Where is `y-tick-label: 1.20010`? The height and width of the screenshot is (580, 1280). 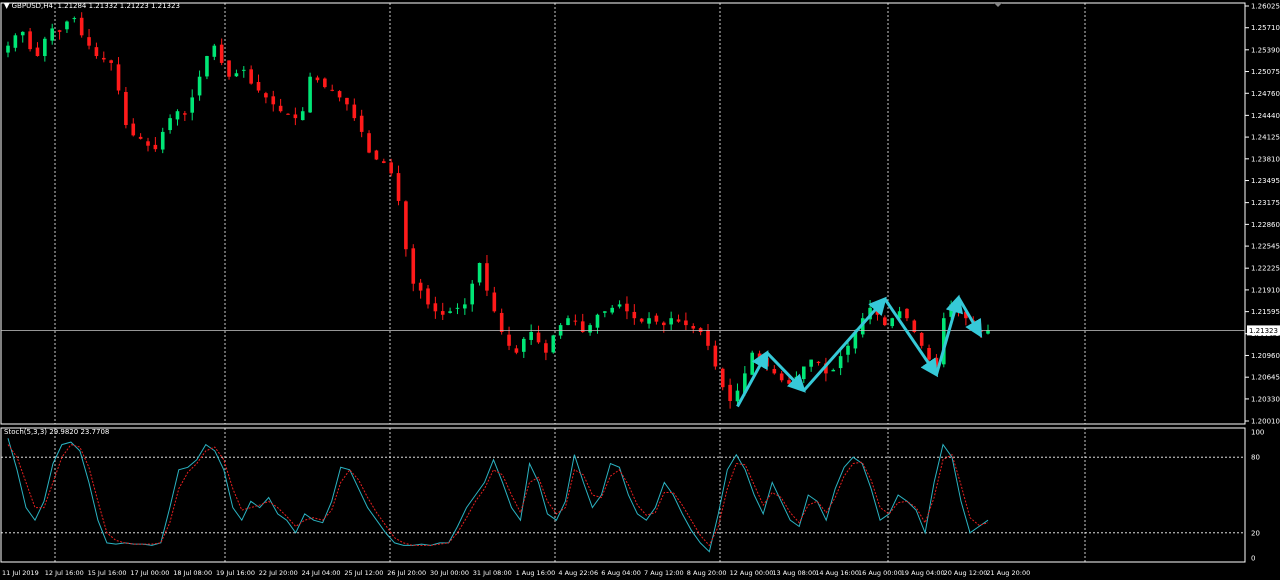 y-tick-label: 1.20010 is located at coordinates (1265, 422).